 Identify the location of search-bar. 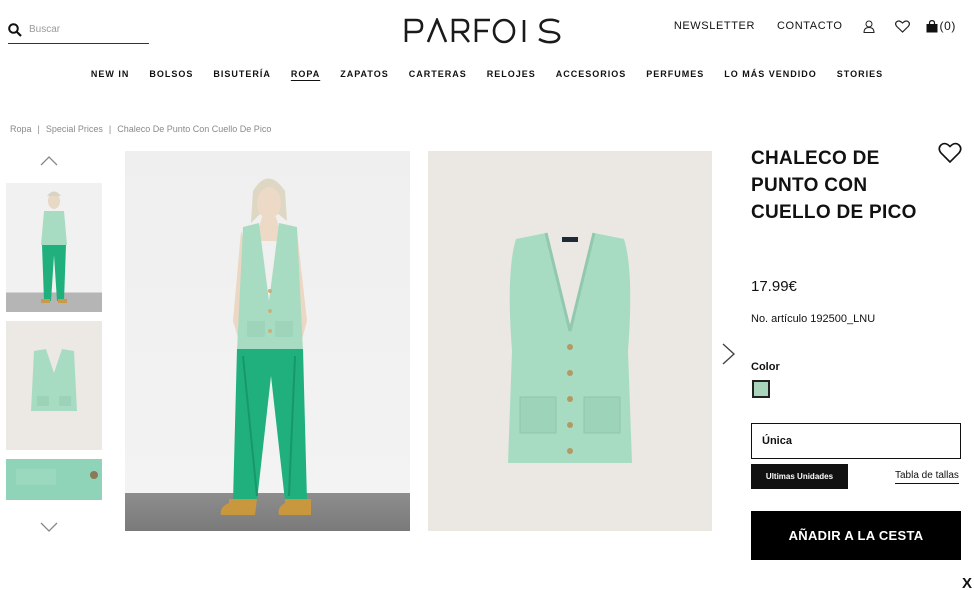
(78, 30).